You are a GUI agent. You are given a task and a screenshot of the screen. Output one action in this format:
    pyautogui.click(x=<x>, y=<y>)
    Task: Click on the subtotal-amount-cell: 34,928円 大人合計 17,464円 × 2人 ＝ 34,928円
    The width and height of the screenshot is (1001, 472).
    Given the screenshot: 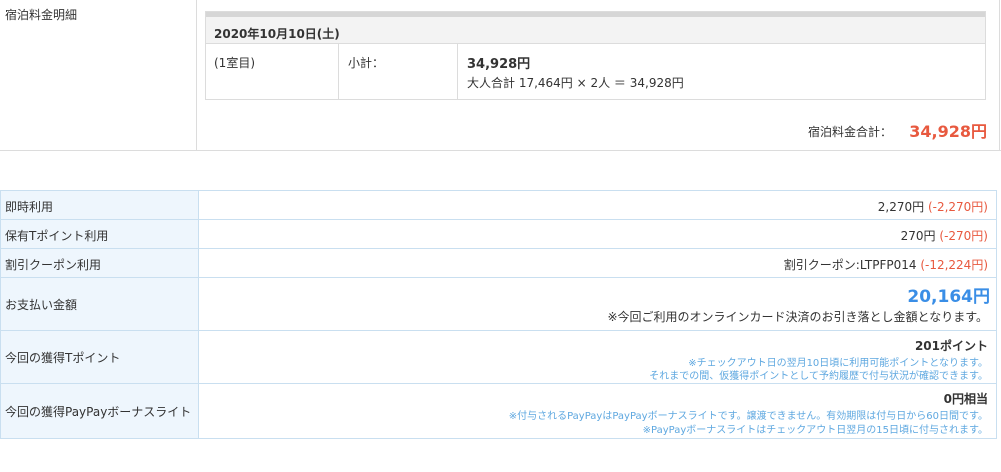 What is the action you would take?
    pyautogui.click(x=721, y=71)
    